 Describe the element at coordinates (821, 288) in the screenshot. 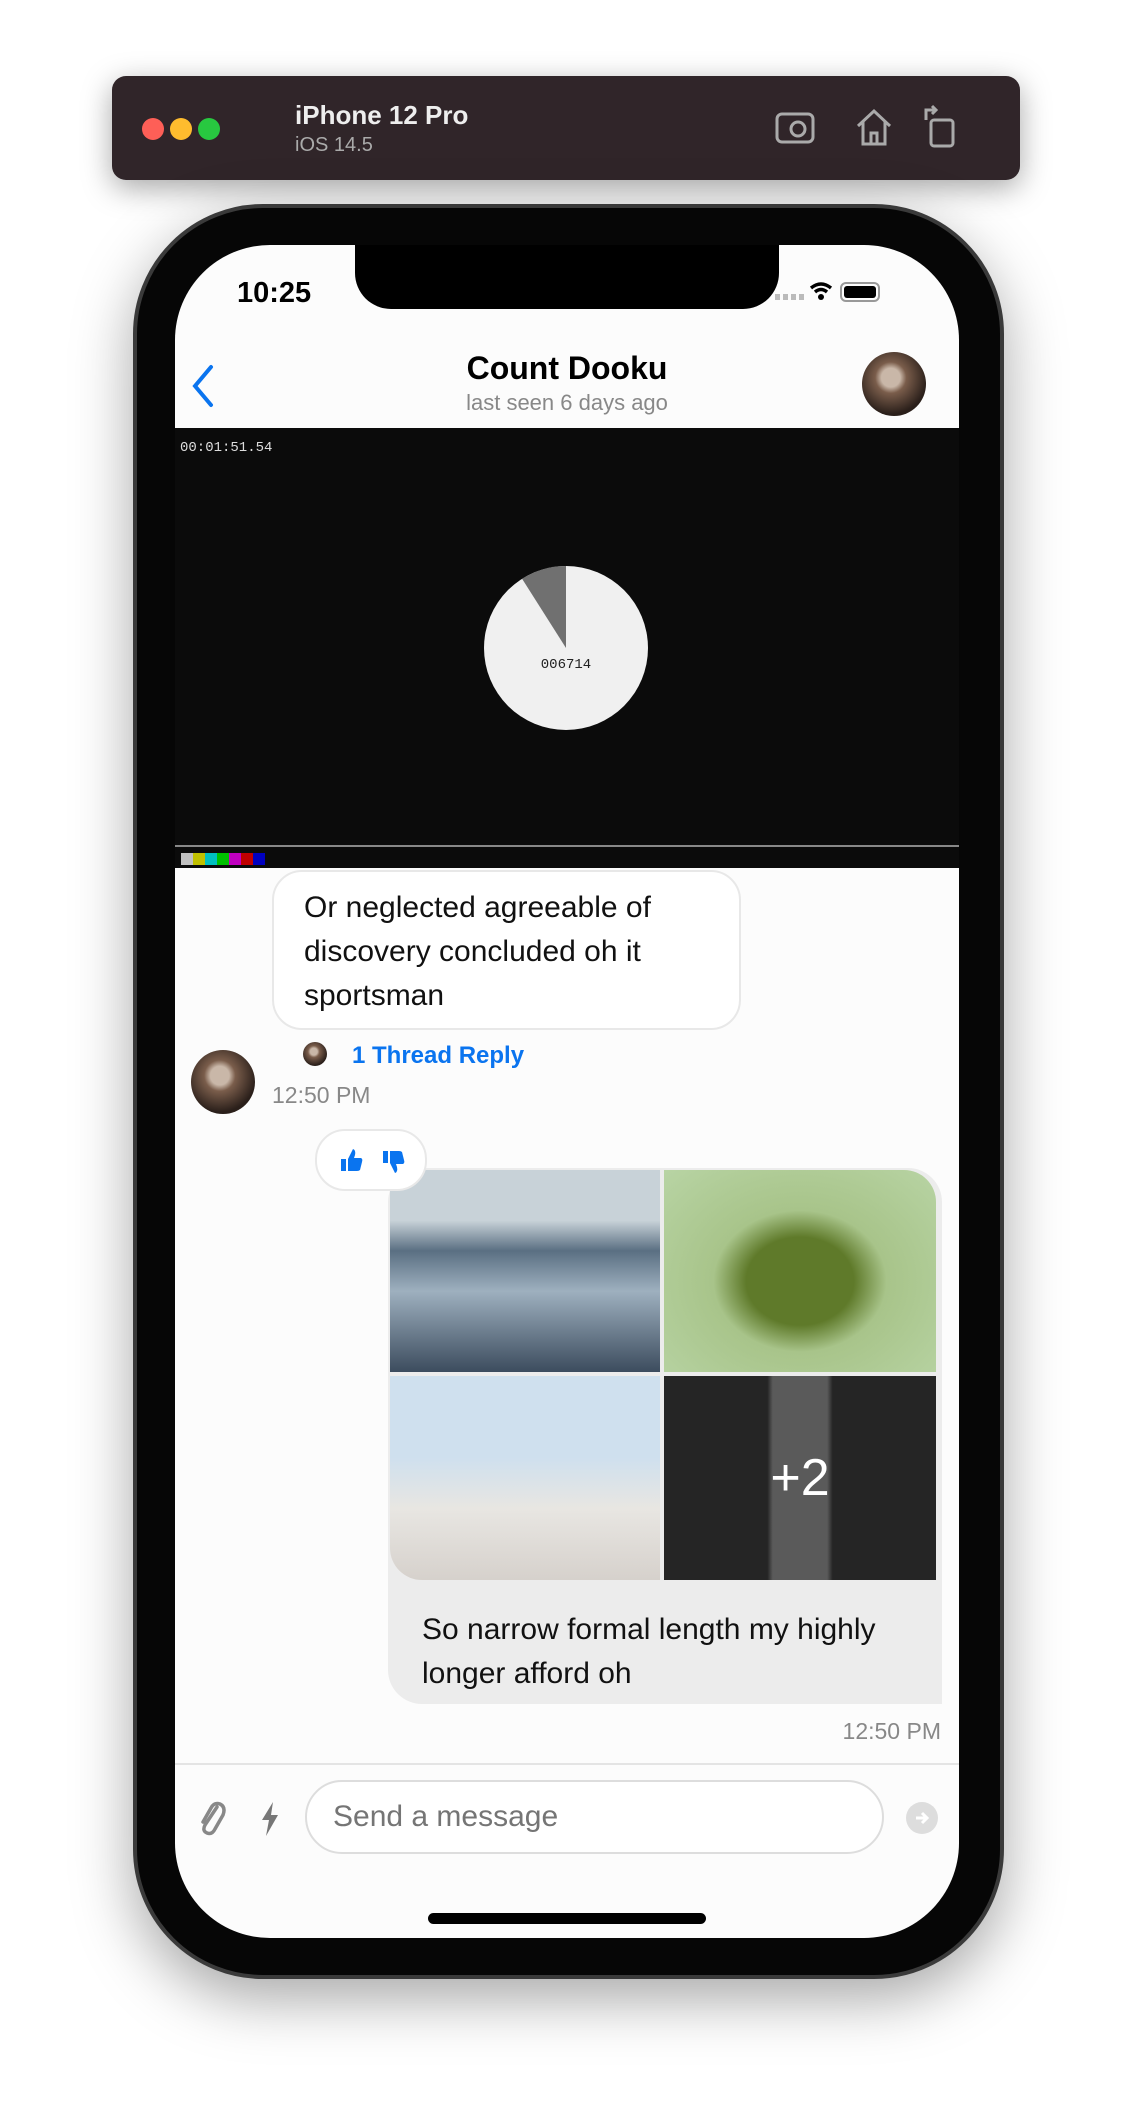

I see `wifi-icon` at that location.